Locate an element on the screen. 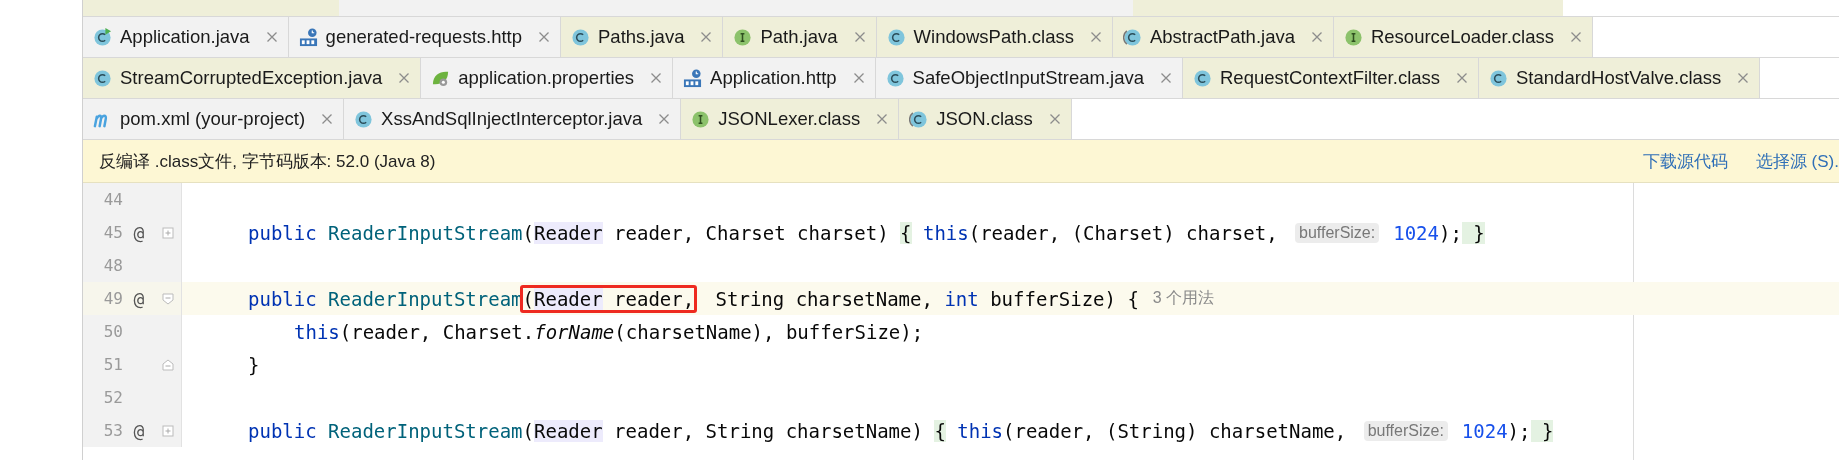  editor-tab: pom.xml (your-project) is located at coordinates (214, 119).